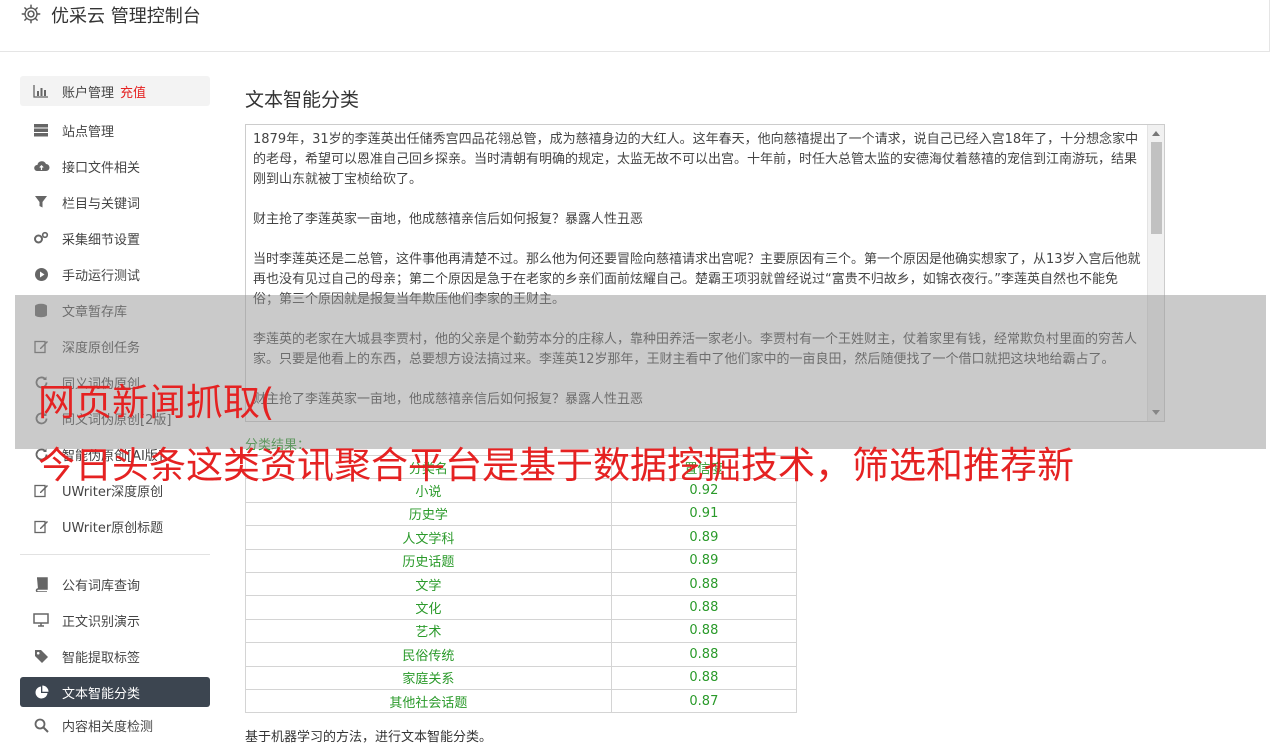  I want to click on confidence-cell: 0.87, so click(704, 701).